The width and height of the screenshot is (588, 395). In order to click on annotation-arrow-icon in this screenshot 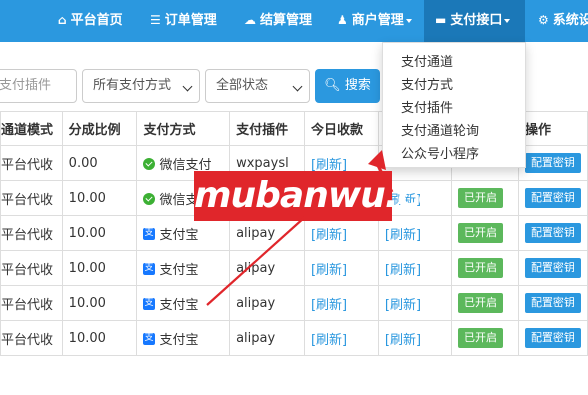, I will do `click(300, 228)`.